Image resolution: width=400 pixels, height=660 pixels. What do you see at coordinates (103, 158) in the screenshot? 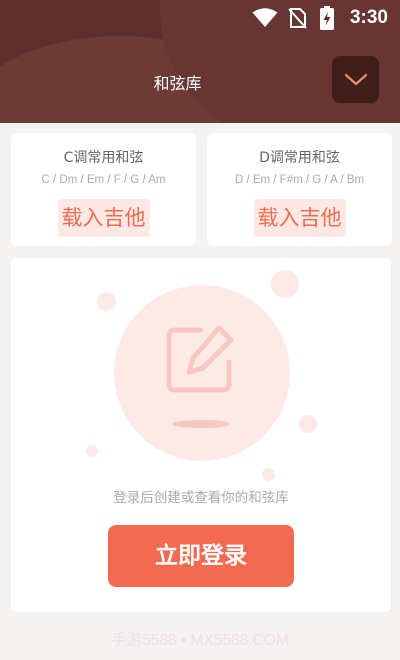
I see `preset-title: C调常用和弦` at bounding box center [103, 158].